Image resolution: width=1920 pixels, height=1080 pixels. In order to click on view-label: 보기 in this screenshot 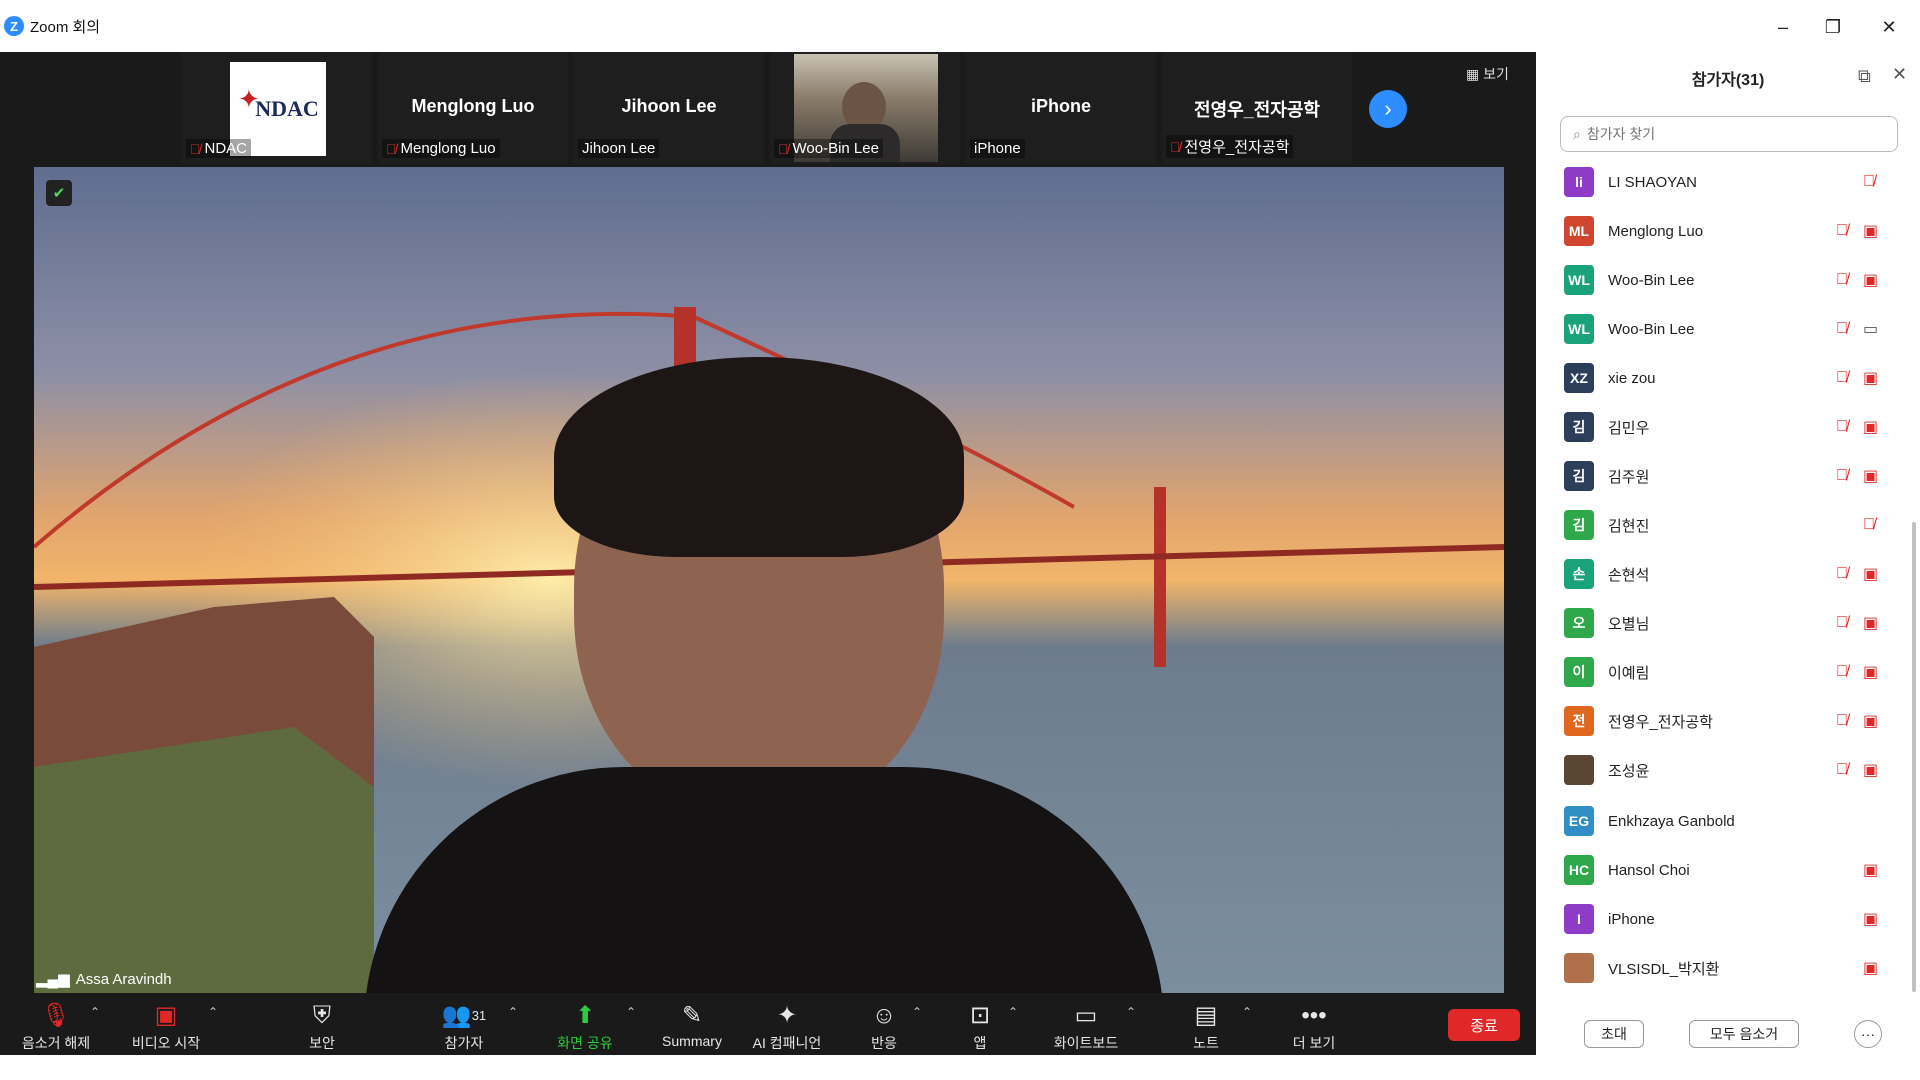, I will do `click(1496, 74)`.